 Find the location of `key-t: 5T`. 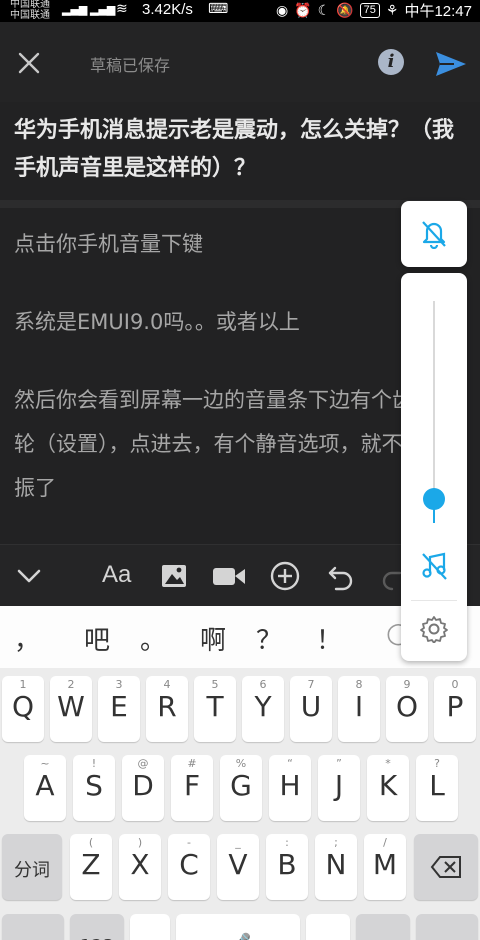

key-t: 5T is located at coordinates (215, 709).